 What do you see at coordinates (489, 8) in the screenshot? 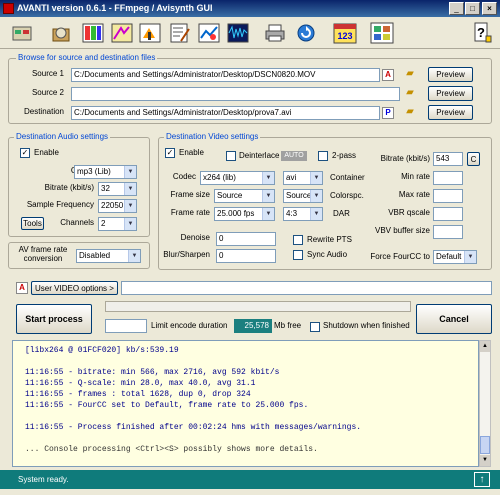
I see `close-button: ×` at bounding box center [489, 8].